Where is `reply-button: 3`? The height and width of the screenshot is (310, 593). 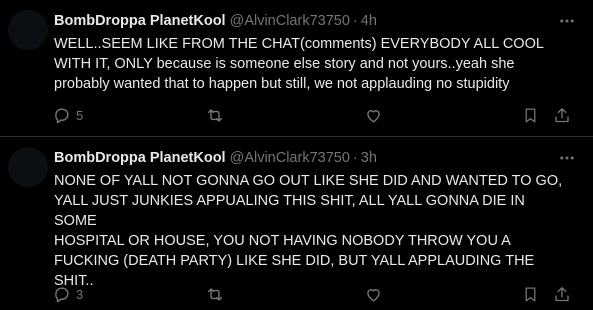
reply-button: 3 is located at coordinates (67, 294).